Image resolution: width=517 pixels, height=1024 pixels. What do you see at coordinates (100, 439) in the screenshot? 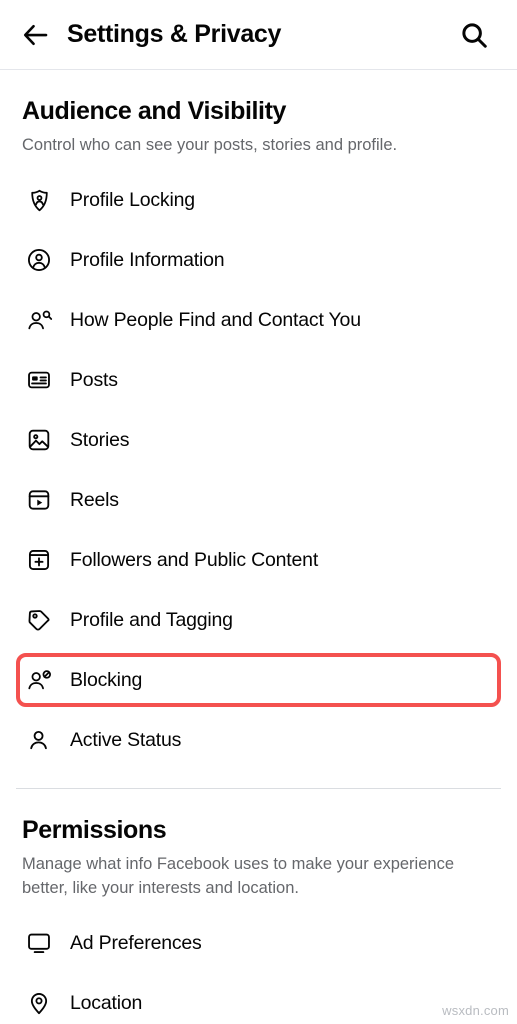
I see `sidebar-item-label: Stories` at bounding box center [100, 439].